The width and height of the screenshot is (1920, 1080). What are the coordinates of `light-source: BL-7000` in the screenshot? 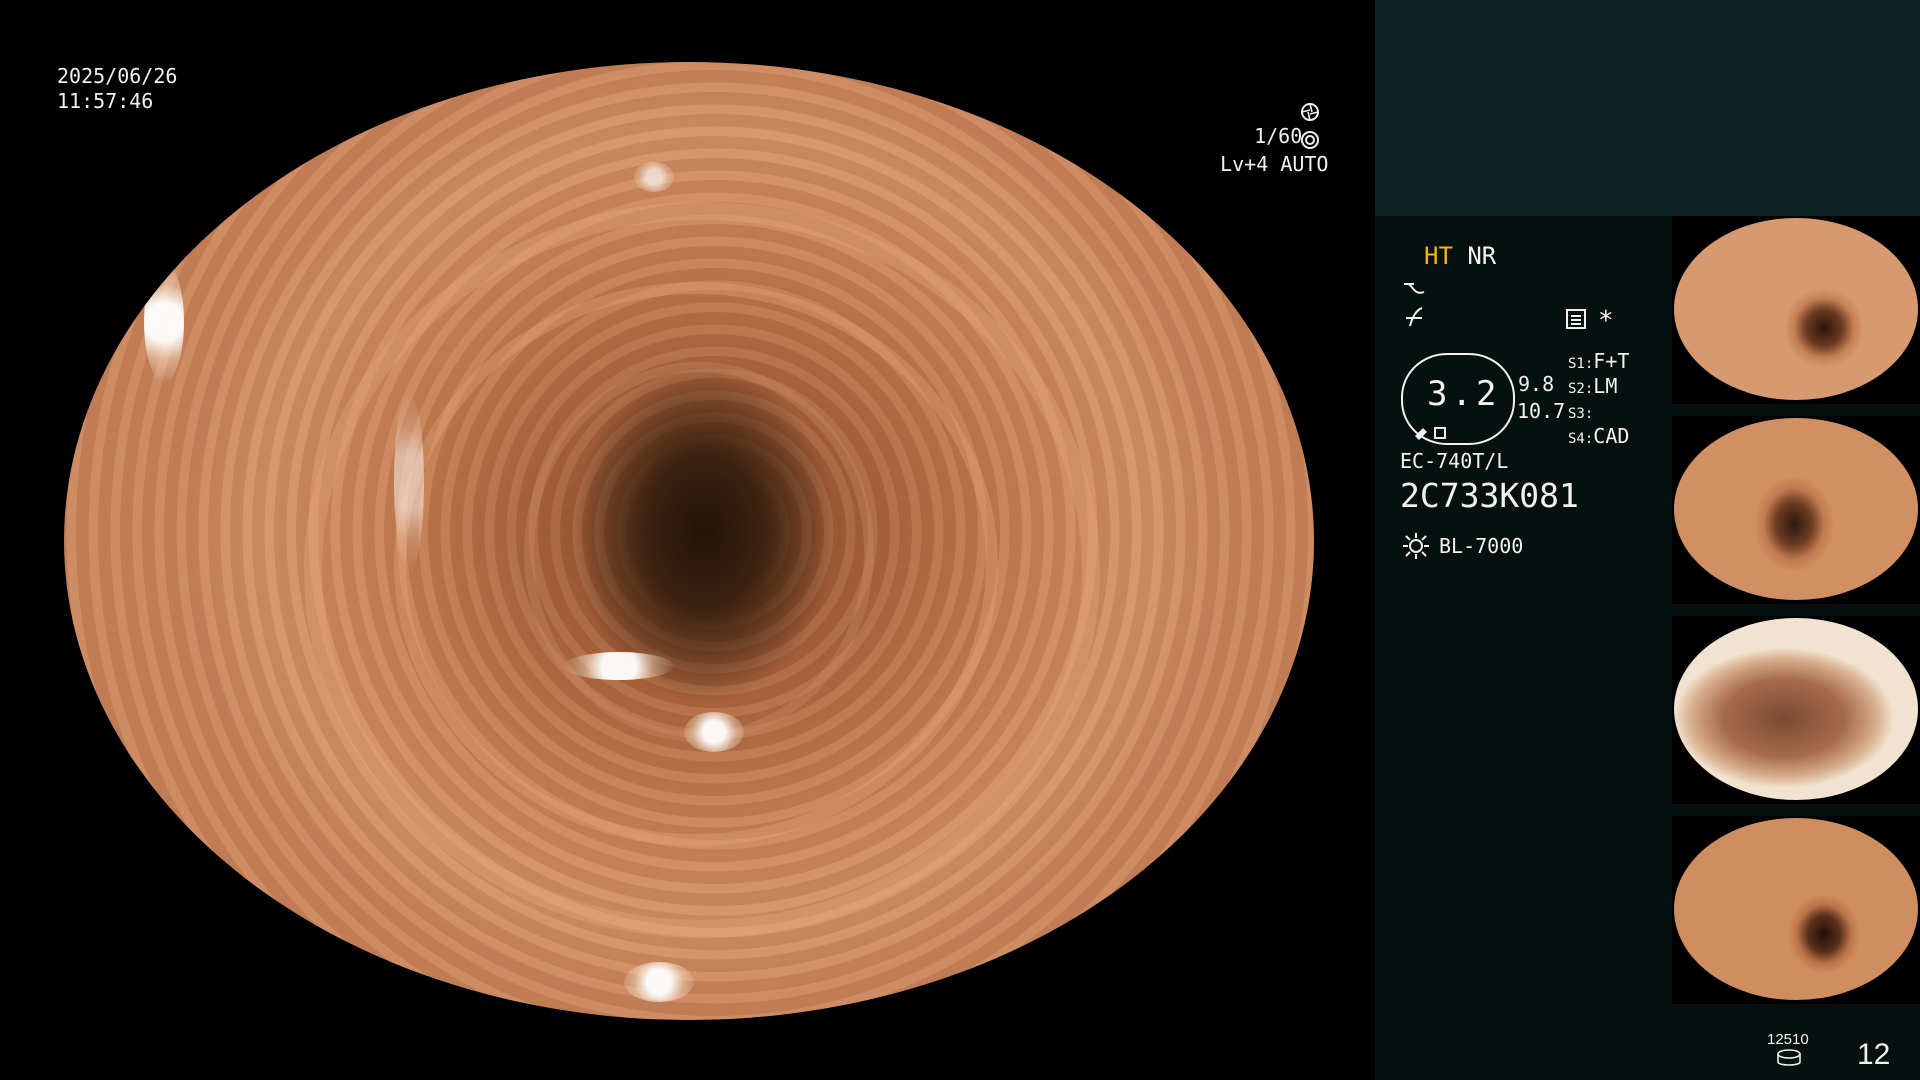 It's located at (1481, 546).